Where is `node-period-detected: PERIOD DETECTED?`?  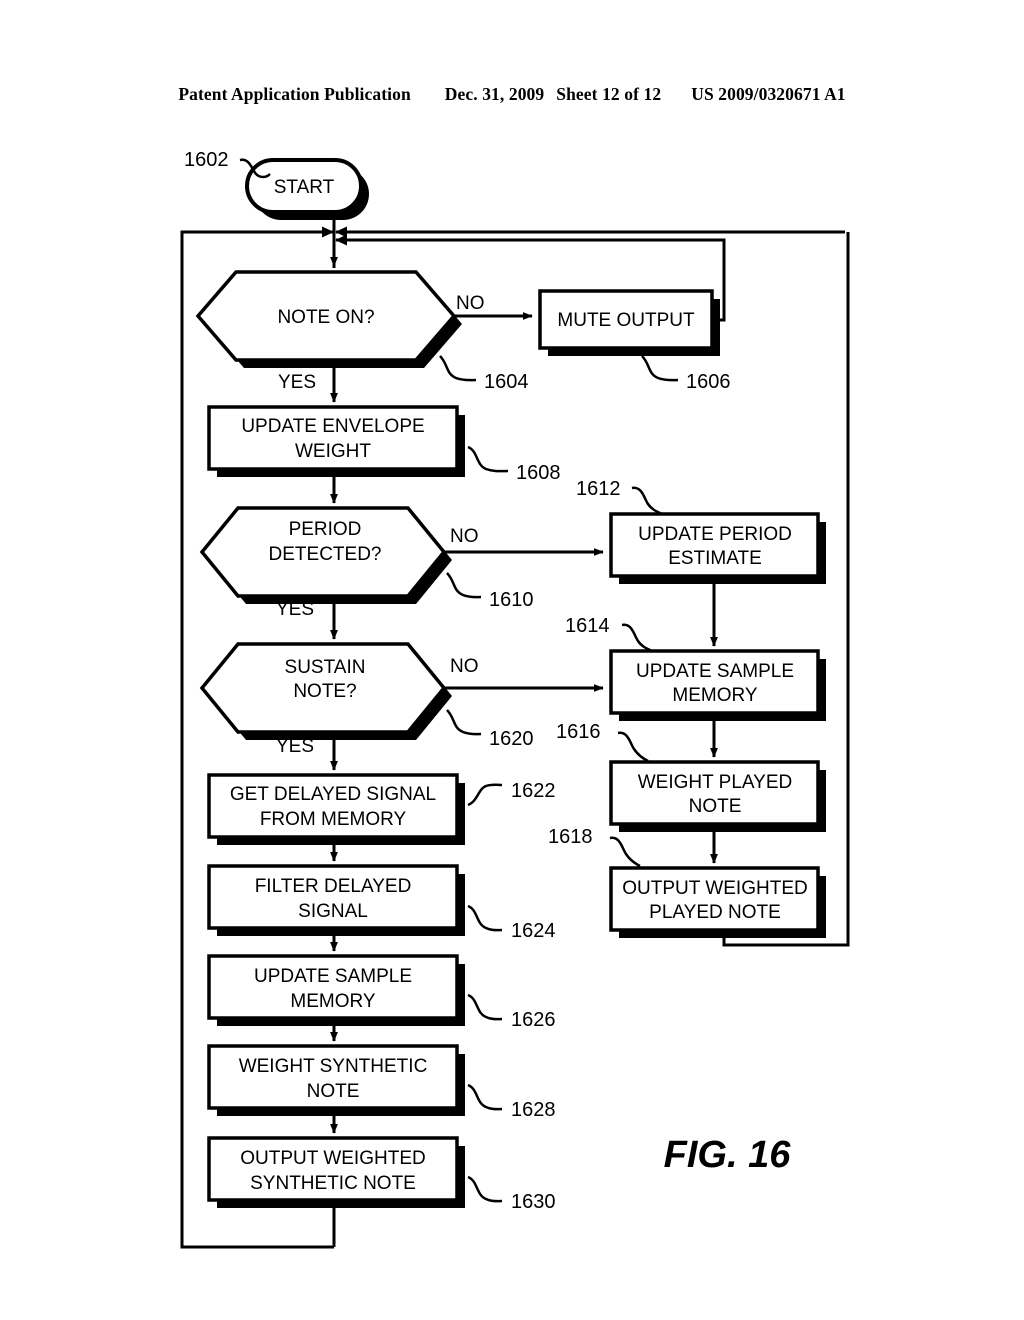
node-period-detected: PERIOD DETECTED? is located at coordinates (323, 552).